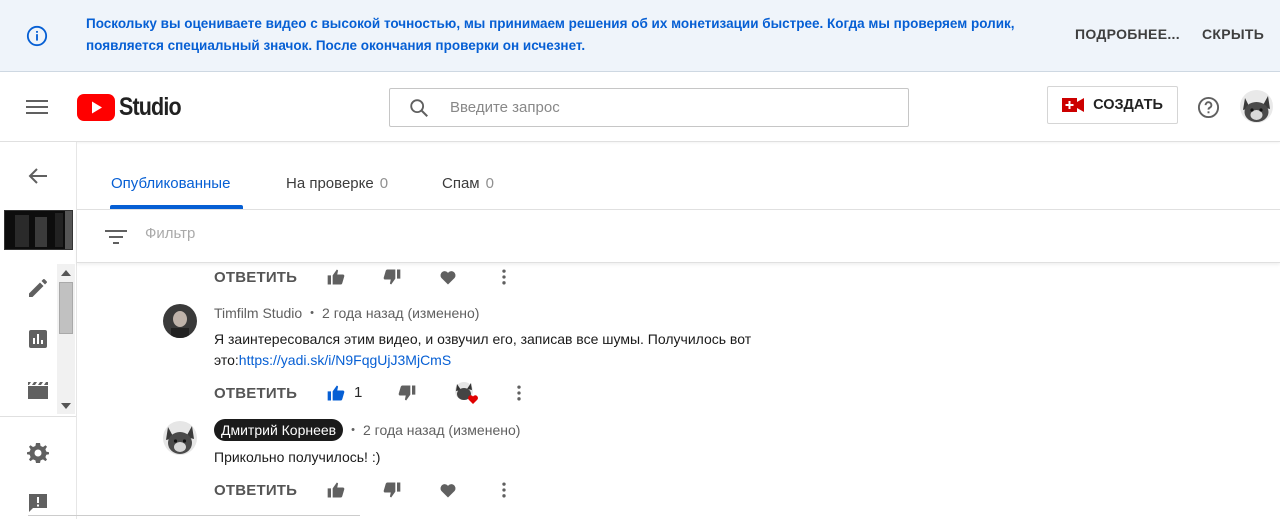 The width and height of the screenshot is (1280, 519). Describe the element at coordinates (66, 339) in the screenshot. I see `sidebar-scrollbar` at that location.